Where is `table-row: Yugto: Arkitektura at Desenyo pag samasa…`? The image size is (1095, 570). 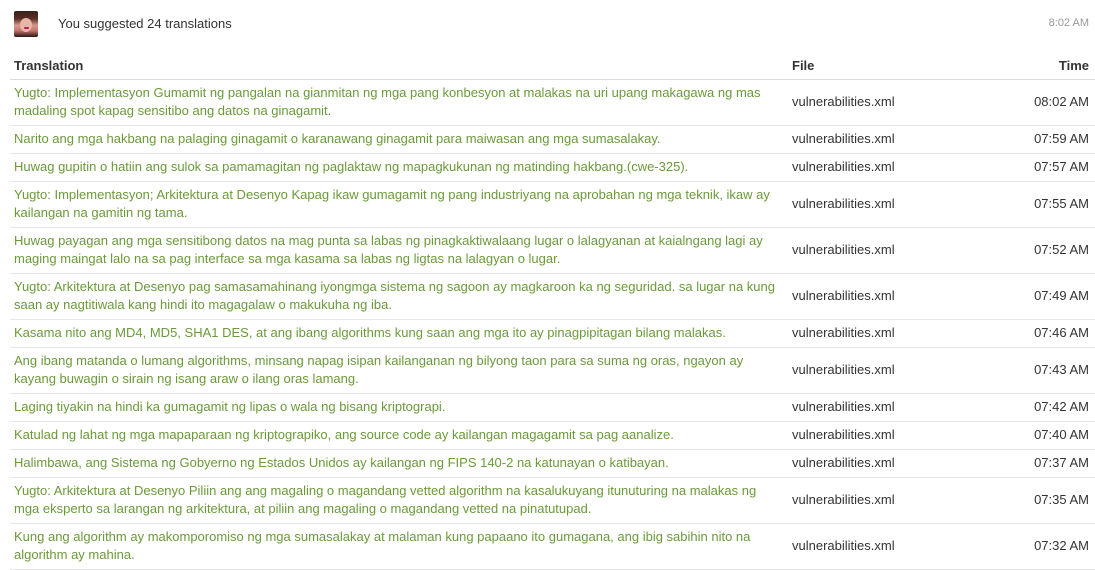
table-row: Yugto: Arkitektura at Desenyo pag samasa… is located at coordinates (552, 296).